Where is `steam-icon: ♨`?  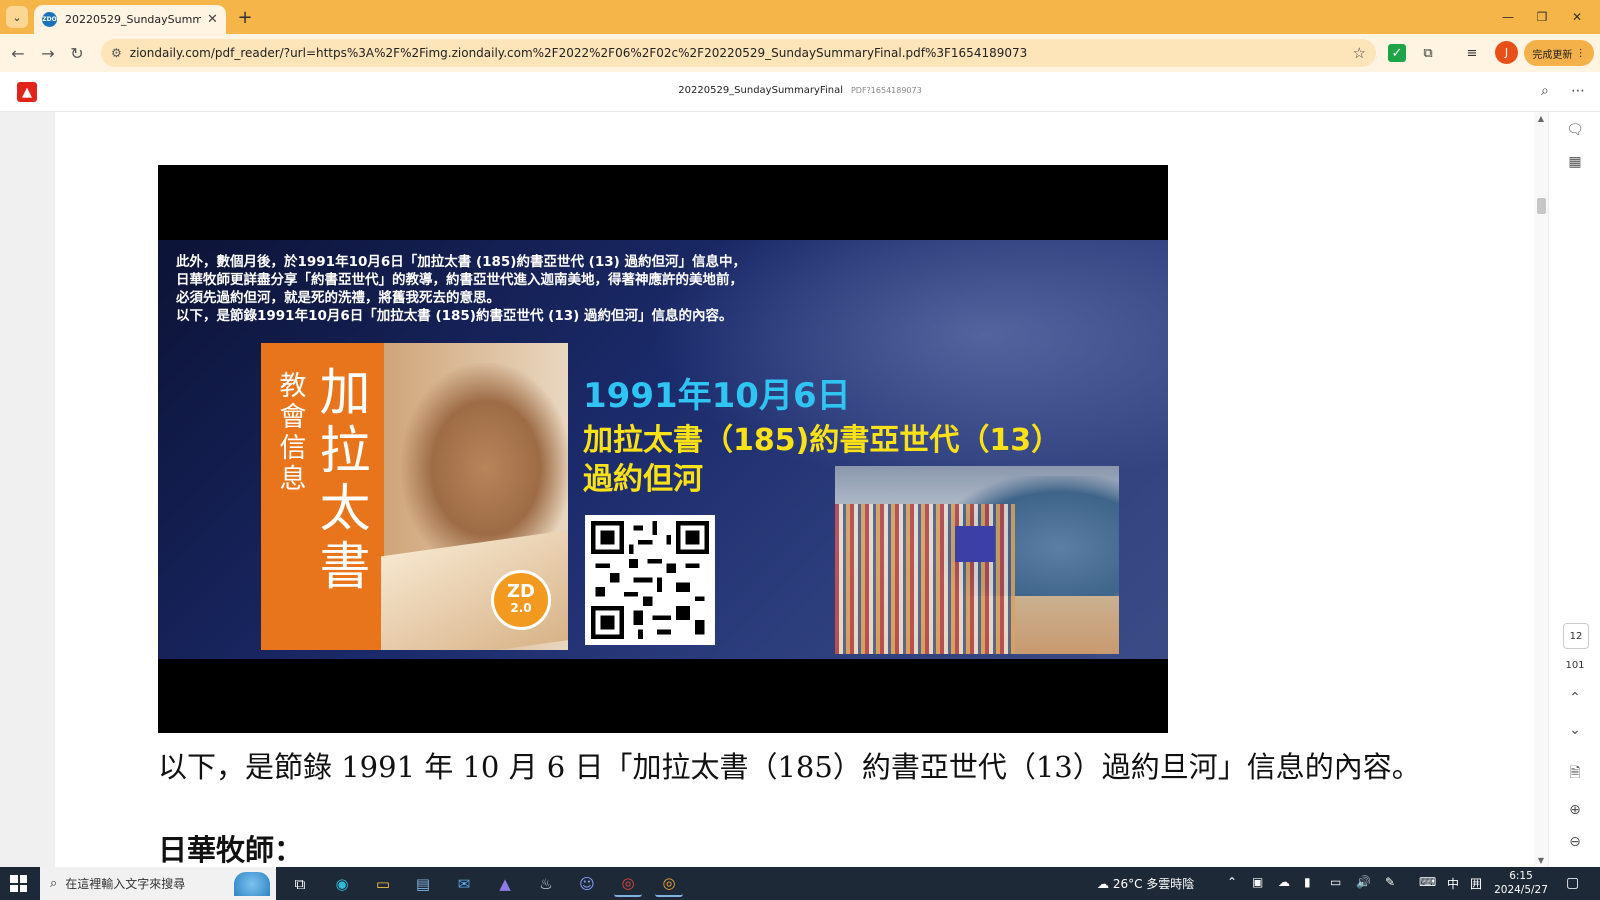 steam-icon: ♨ is located at coordinates (546, 884).